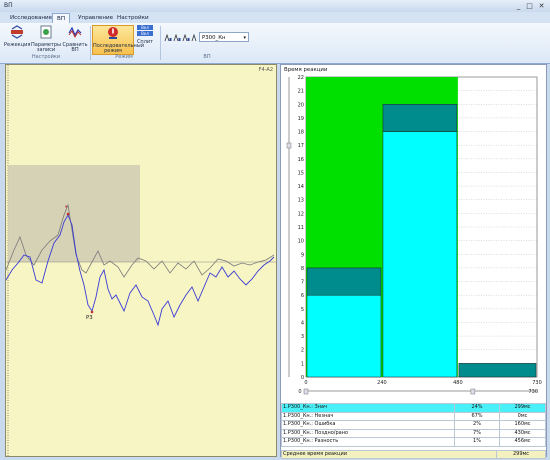 The image size is (550, 460). I want to click on tab-issledovanie: Исследование, so click(31, 18).